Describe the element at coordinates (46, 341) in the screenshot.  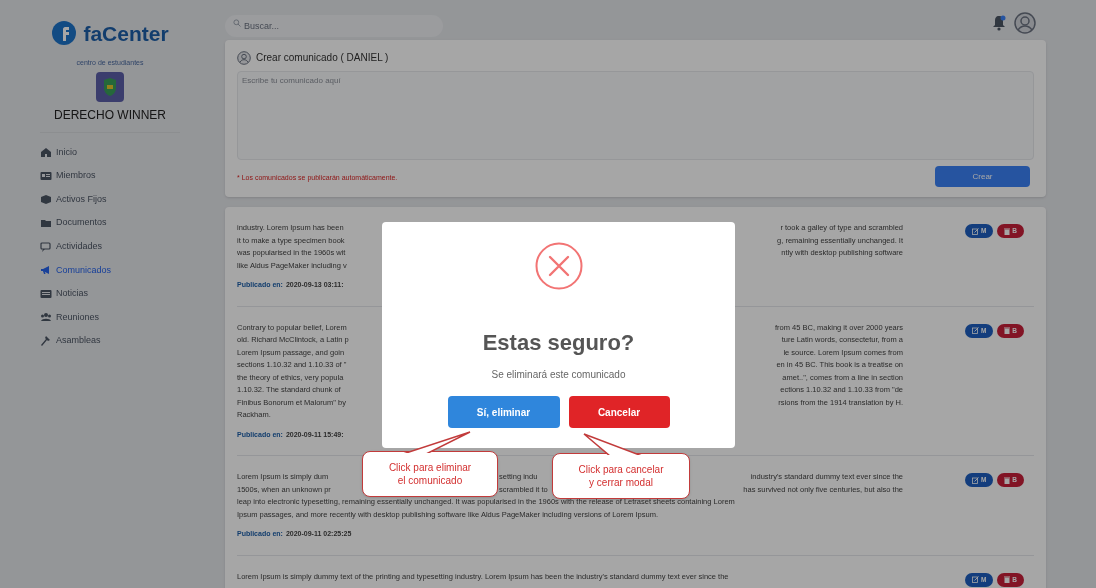
I see `hammer-icon` at that location.